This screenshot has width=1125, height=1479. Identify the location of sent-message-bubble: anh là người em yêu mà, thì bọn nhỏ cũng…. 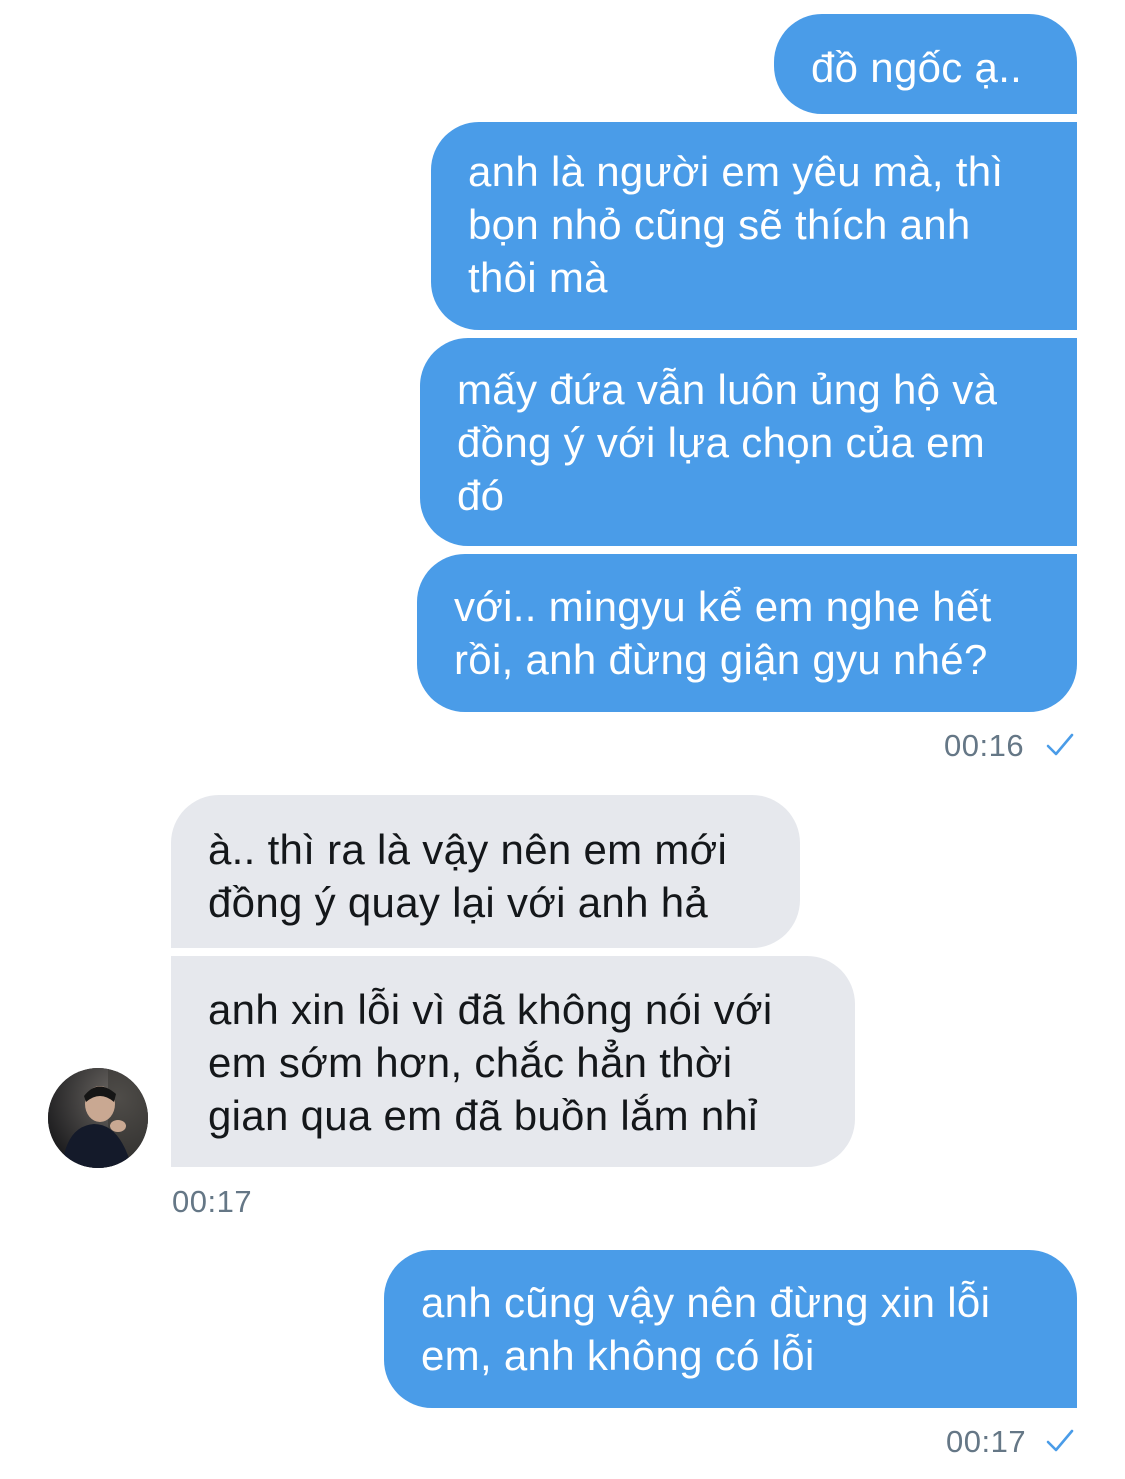
(754, 226).